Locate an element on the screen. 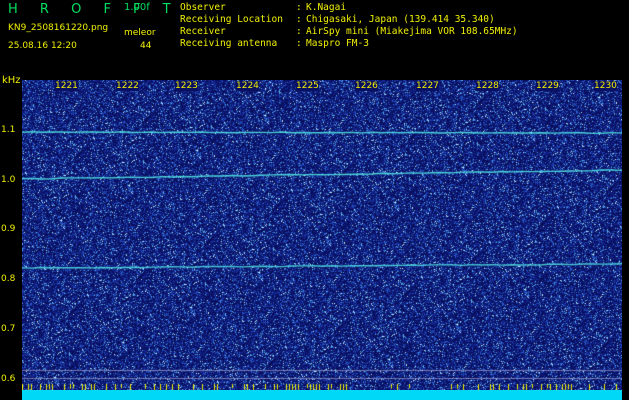 Image resolution: width=629 pixels, height=400 pixels. capture-datetime: 25.08.16 12:20 is located at coordinates (42, 46).